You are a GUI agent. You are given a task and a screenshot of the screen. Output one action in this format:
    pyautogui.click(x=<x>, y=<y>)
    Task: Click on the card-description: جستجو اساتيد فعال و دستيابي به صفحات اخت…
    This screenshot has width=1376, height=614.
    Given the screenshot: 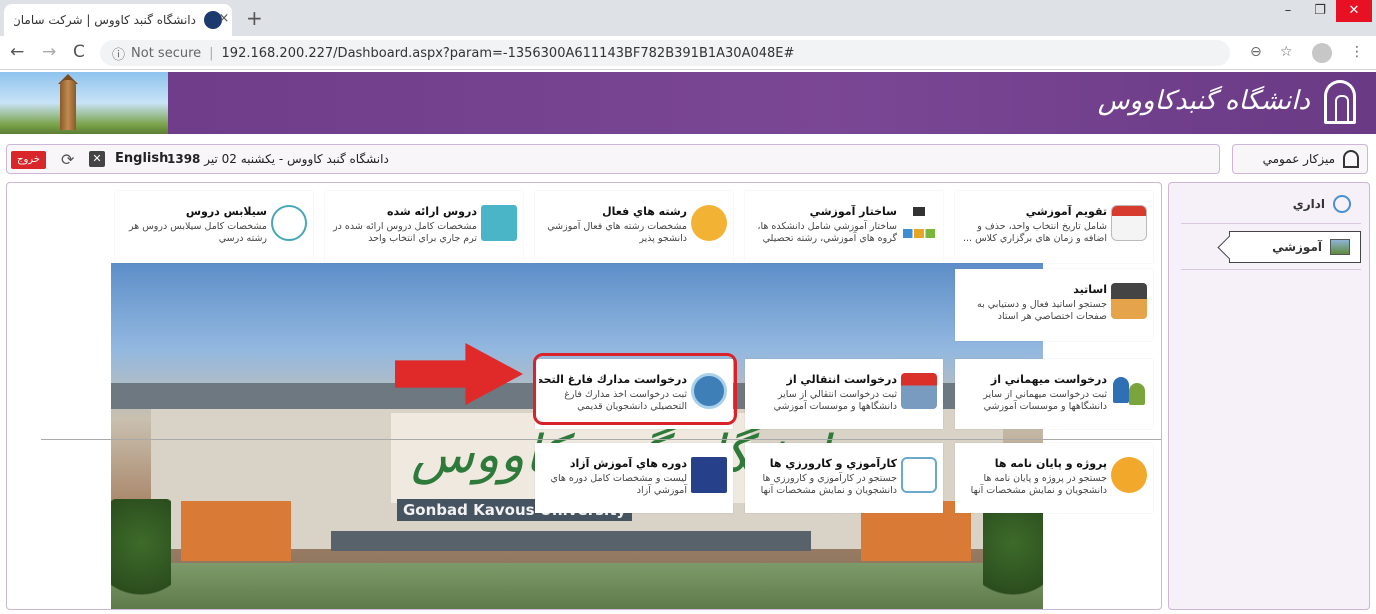 What is the action you would take?
    pyautogui.click(x=1042, y=310)
    